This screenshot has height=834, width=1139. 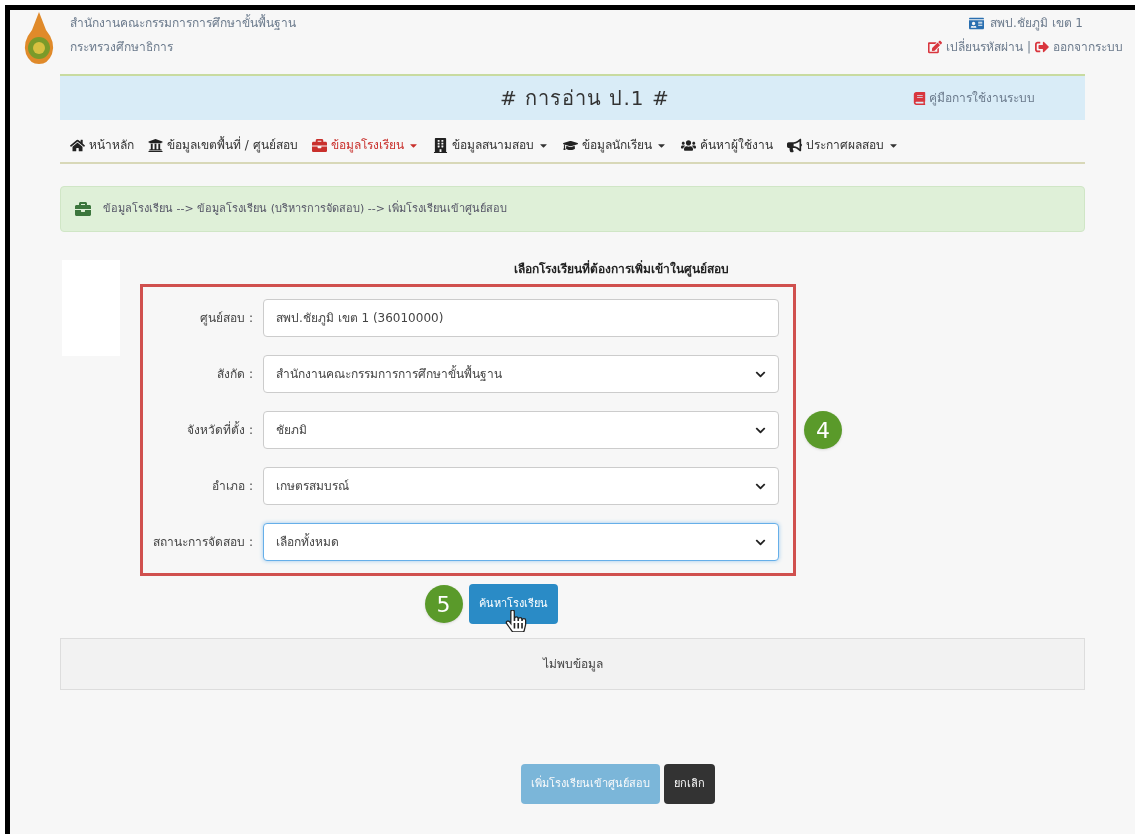 What do you see at coordinates (490, 145) in the screenshot?
I see `nav-menu-item: ข้อมูลสนามสอบ` at bounding box center [490, 145].